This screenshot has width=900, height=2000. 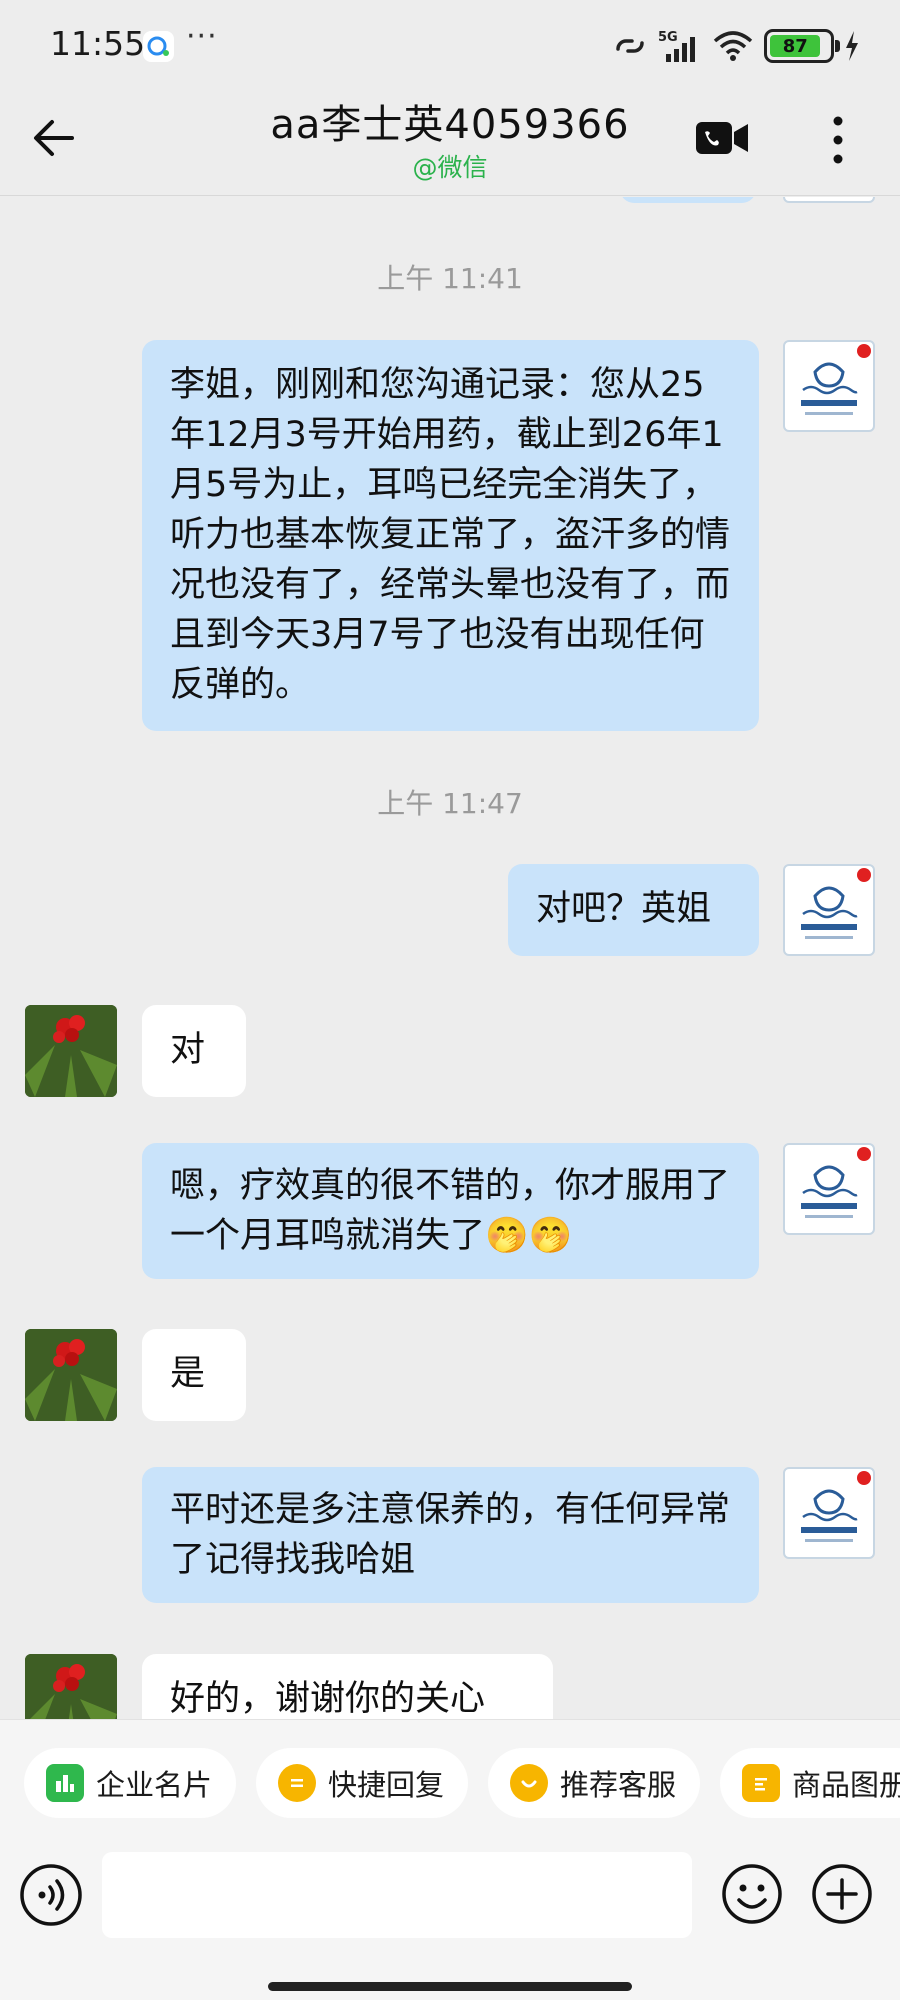 I want to click on battery-level: 87, so click(x=795, y=46).